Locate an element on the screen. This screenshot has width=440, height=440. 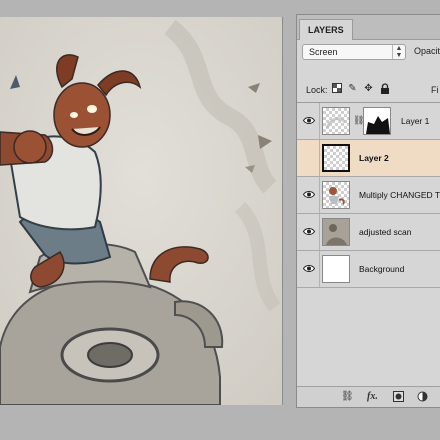
layer-row-adjusted-scan: adjusted scan is located at coordinates (368, 232).